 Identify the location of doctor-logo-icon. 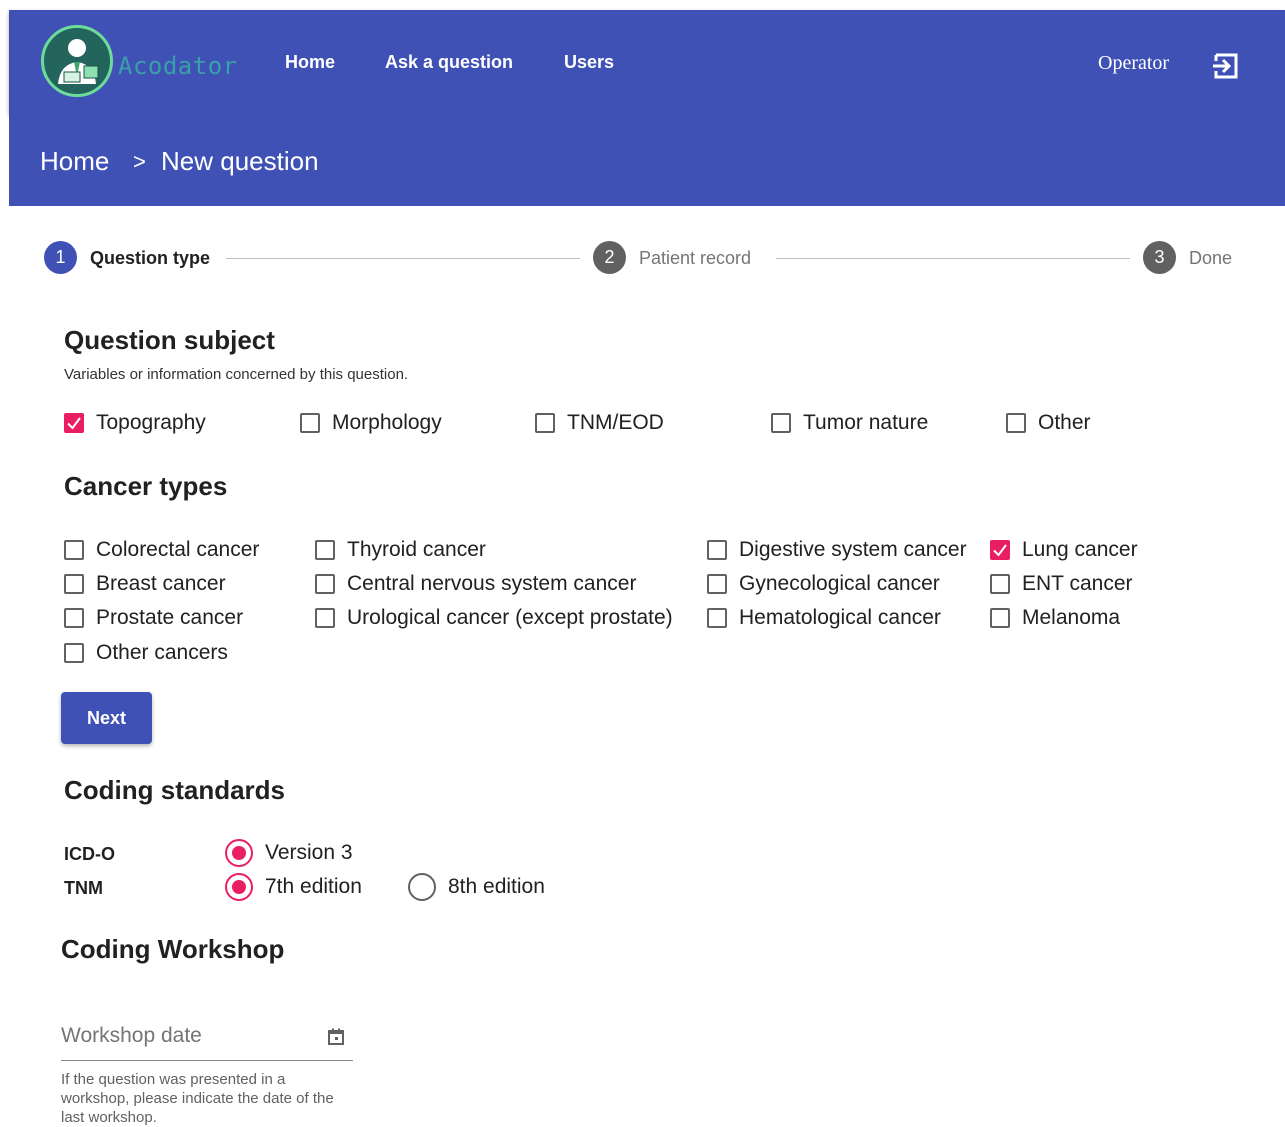
(77, 61).